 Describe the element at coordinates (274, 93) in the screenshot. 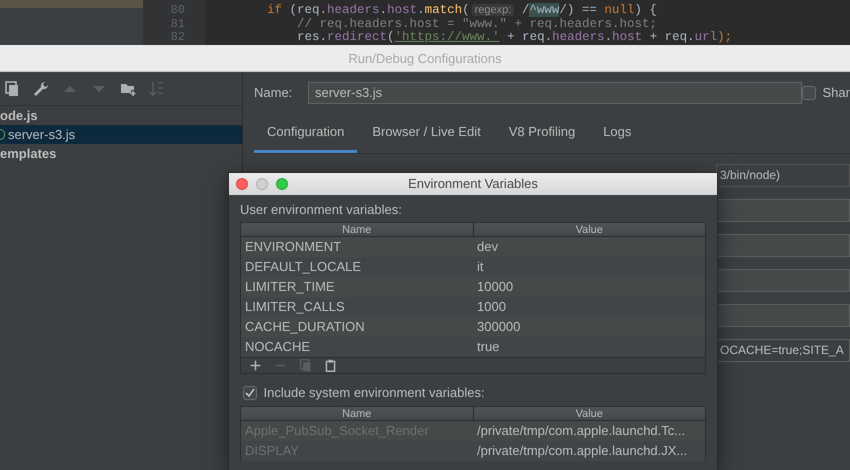

I see `name-label: Name:` at that location.